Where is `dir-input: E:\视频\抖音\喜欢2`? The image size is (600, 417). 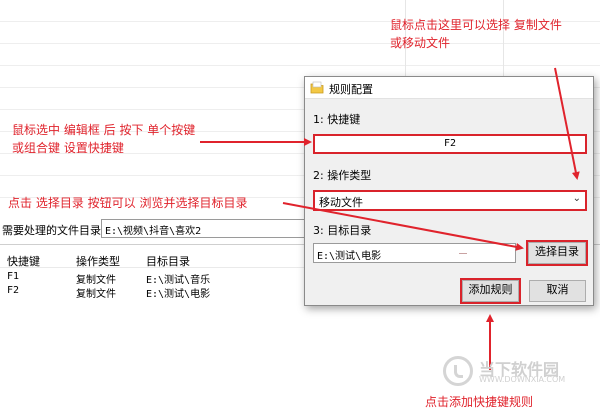
dir-input: E:\视频\抖音\喜欢2 is located at coordinates (206, 228).